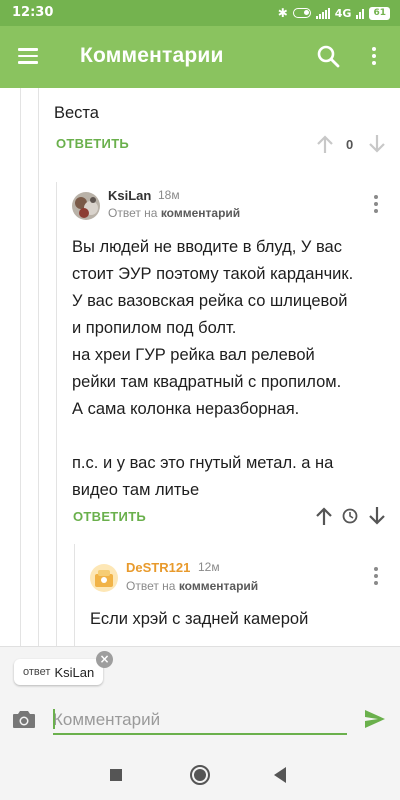 The width and height of the screenshot is (400, 800). I want to click on status-bar: 12:30 ✱ 4G 61, so click(200, 13).